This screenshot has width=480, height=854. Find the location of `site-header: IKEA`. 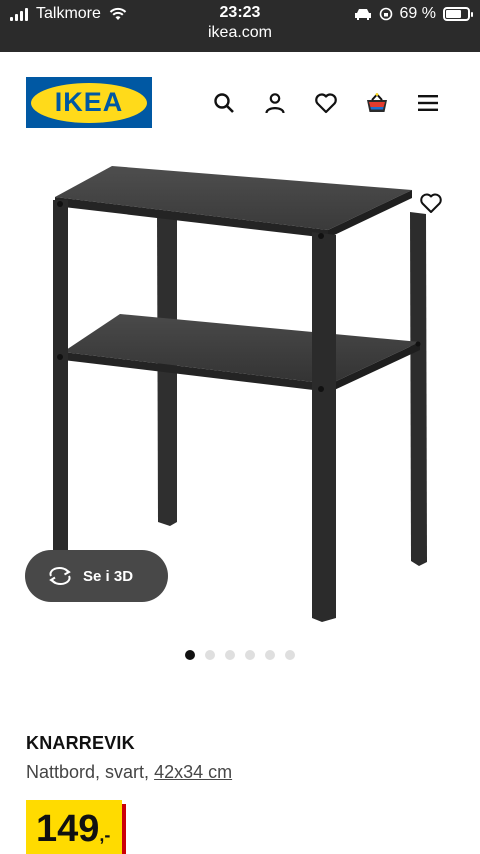

site-header: IKEA is located at coordinates (240, 102).